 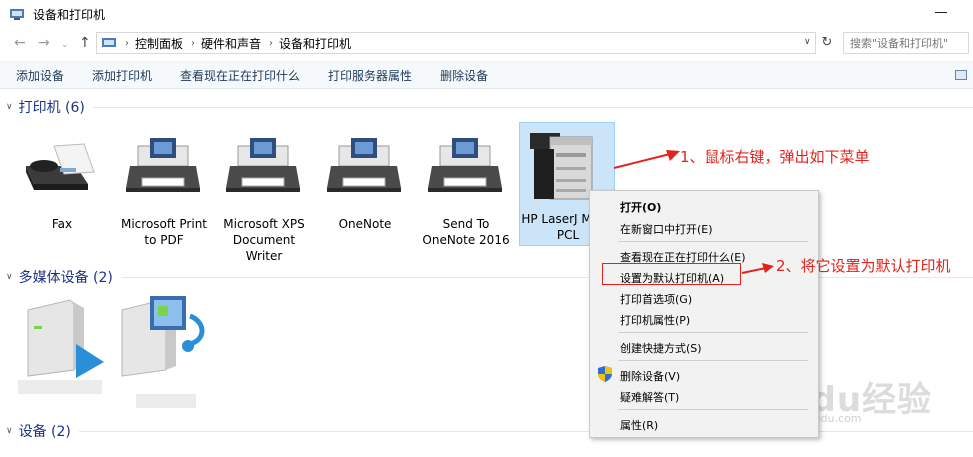 What do you see at coordinates (44, 432) in the screenshot?
I see `group-title-devices: 设备 (2)` at bounding box center [44, 432].